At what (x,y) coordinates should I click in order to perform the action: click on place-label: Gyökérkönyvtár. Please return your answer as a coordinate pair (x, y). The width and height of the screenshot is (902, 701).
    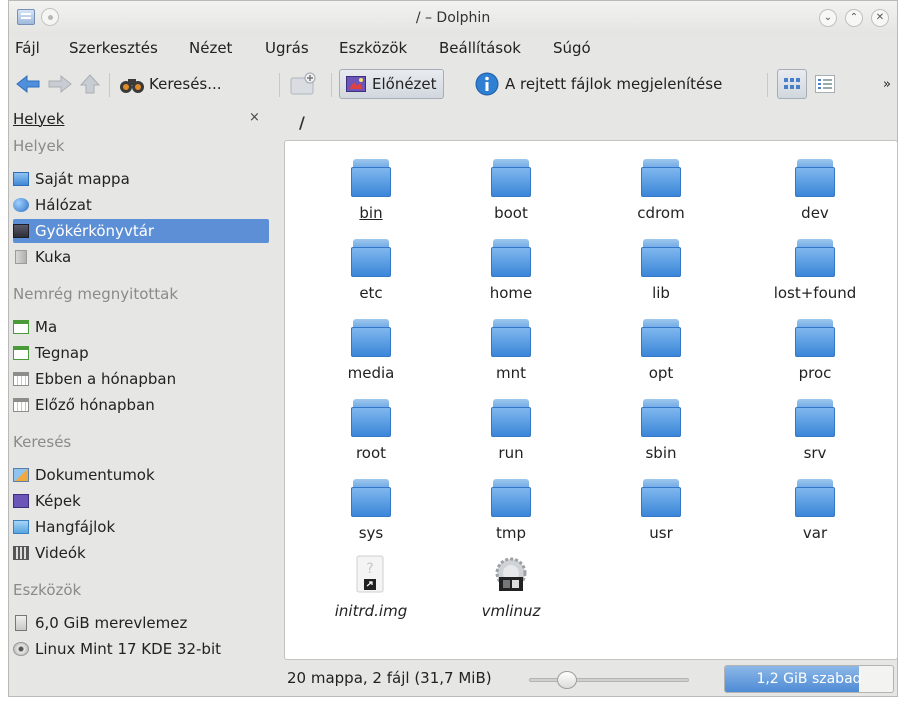
    Looking at the image, I should click on (95, 231).